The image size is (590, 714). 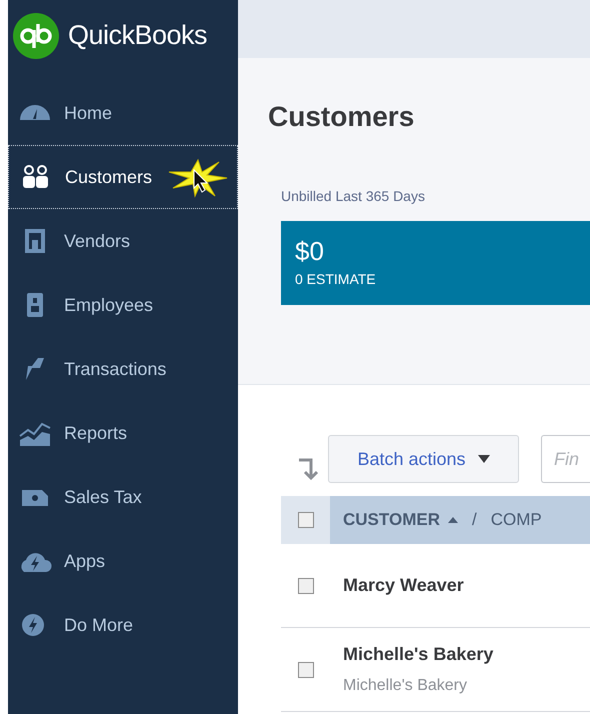 What do you see at coordinates (123, 113) in the screenshot?
I see `sidebar-item: Home` at bounding box center [123, 113].